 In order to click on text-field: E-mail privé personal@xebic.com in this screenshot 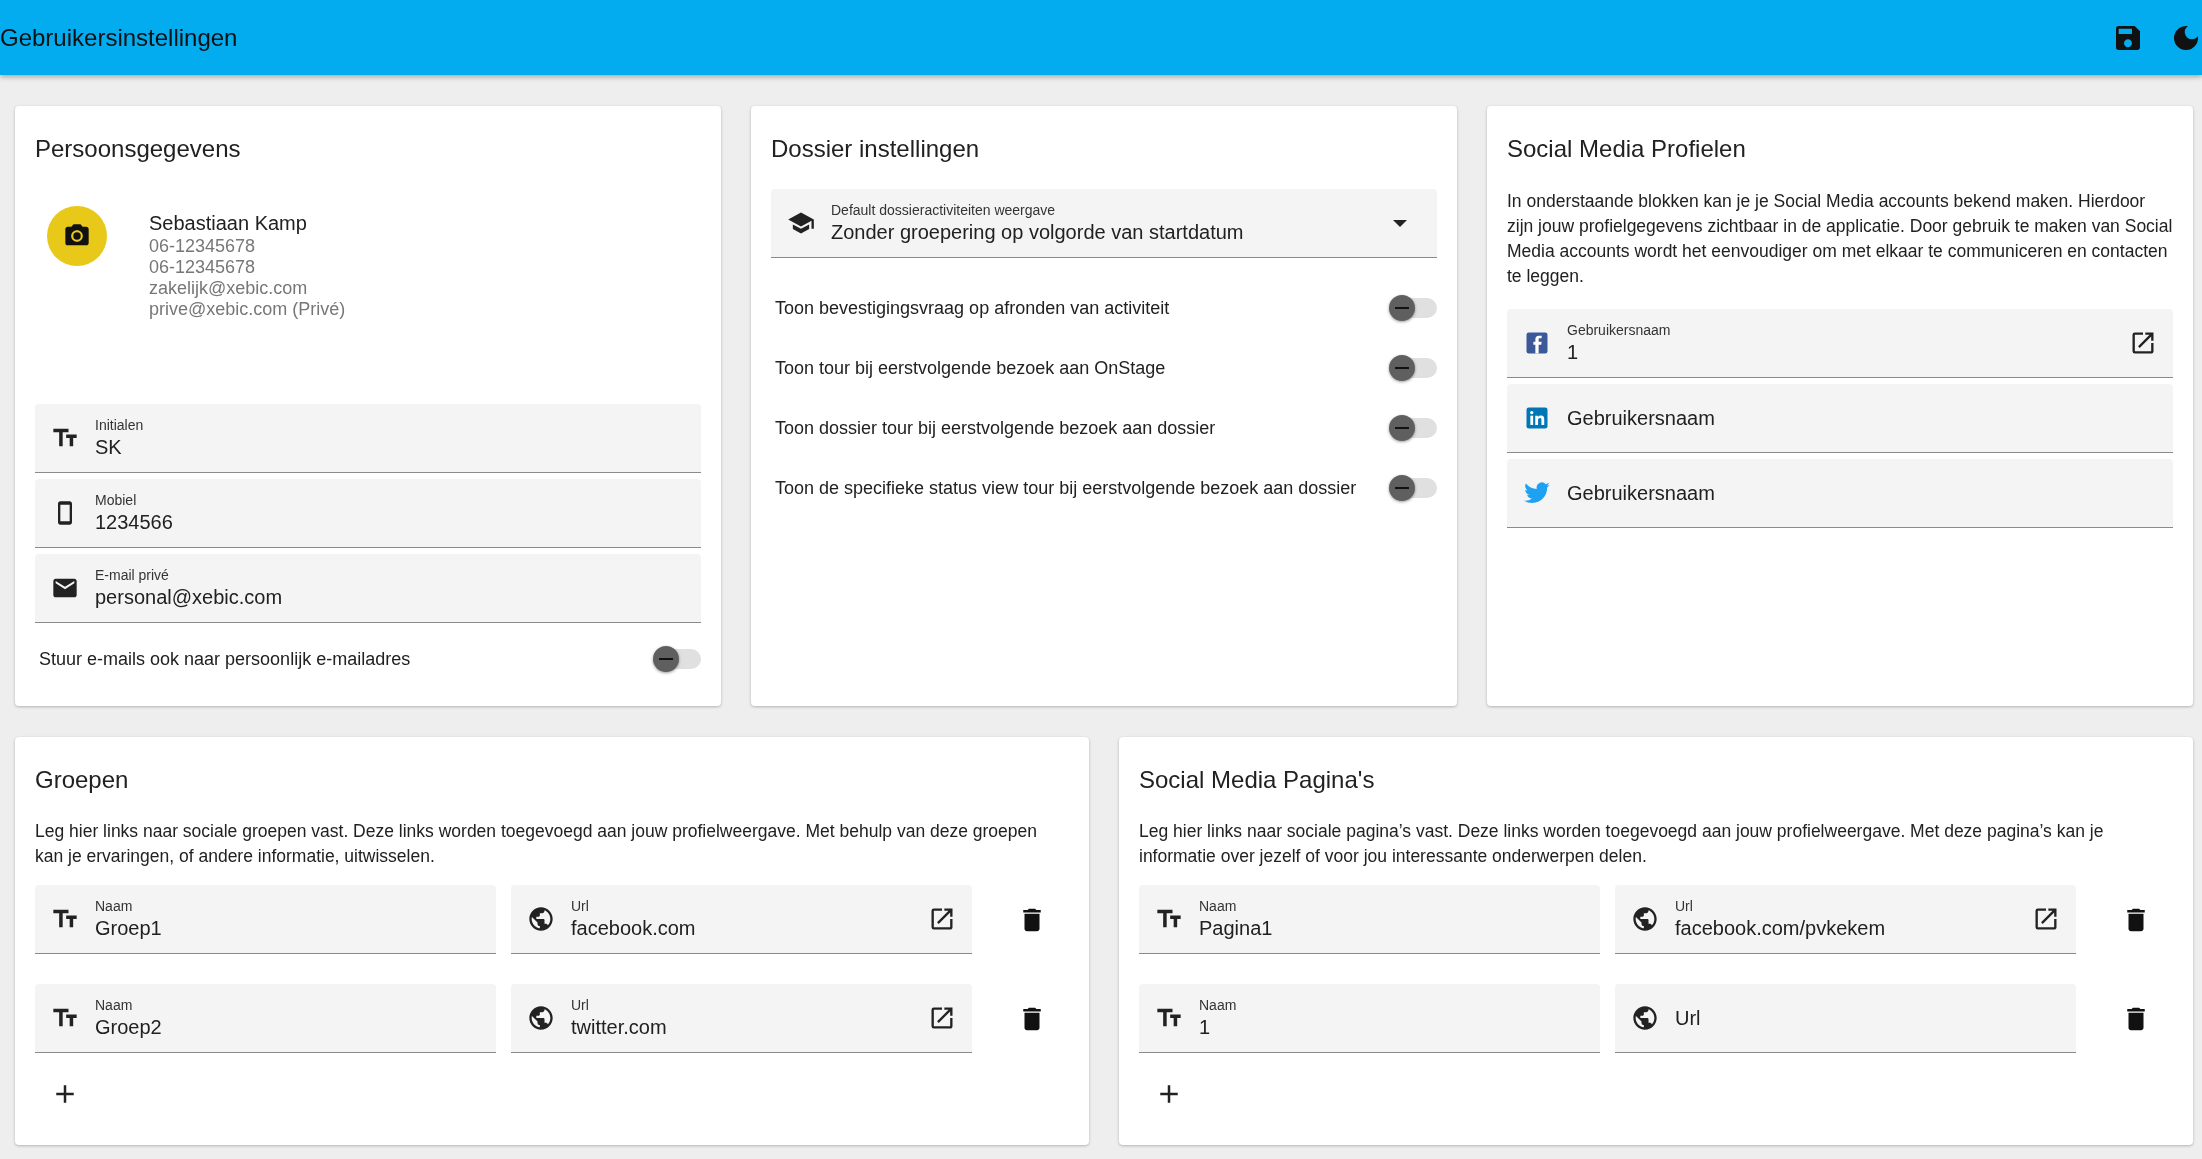, I will do `click(368, 588)`.